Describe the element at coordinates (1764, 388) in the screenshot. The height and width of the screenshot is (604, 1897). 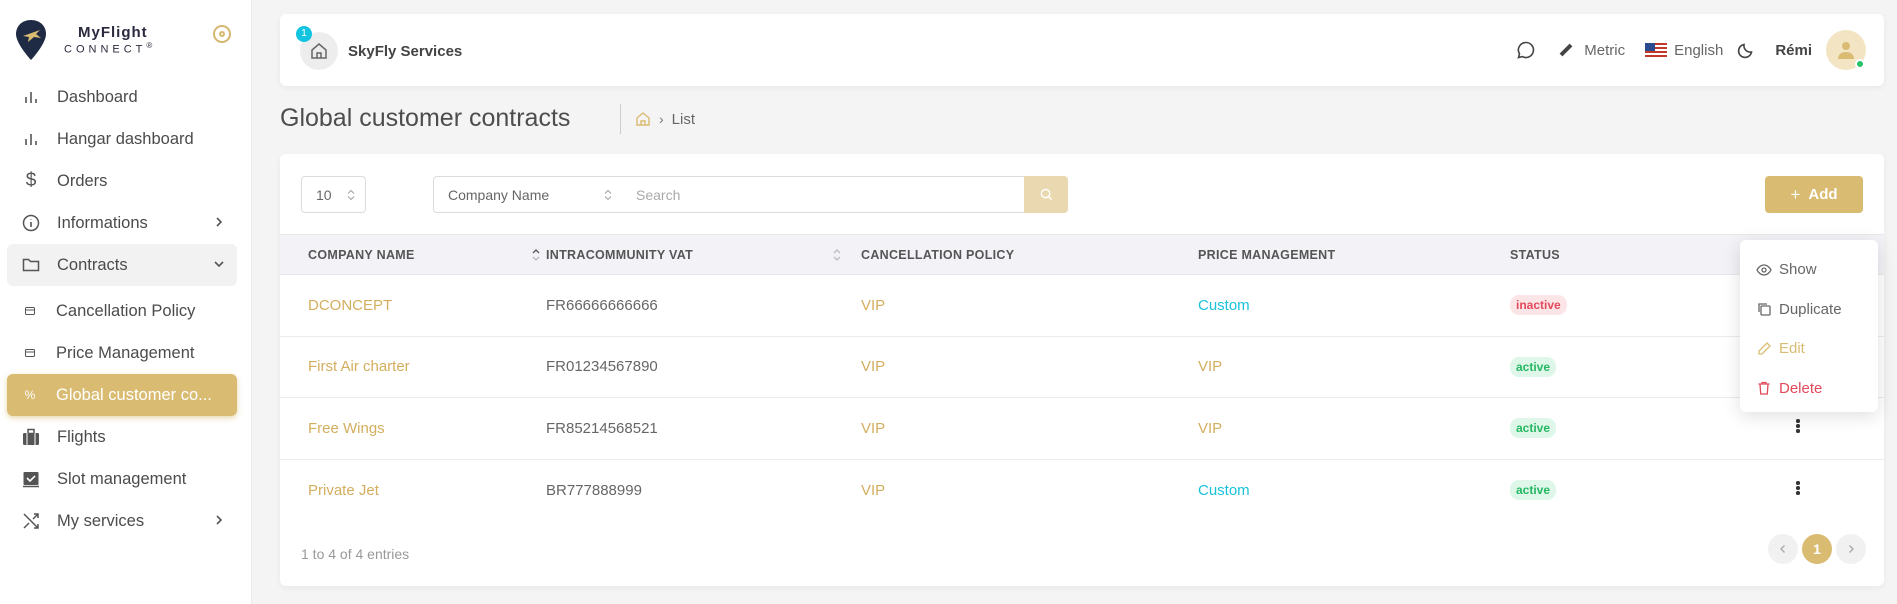
I see `trash-icon` at that location.